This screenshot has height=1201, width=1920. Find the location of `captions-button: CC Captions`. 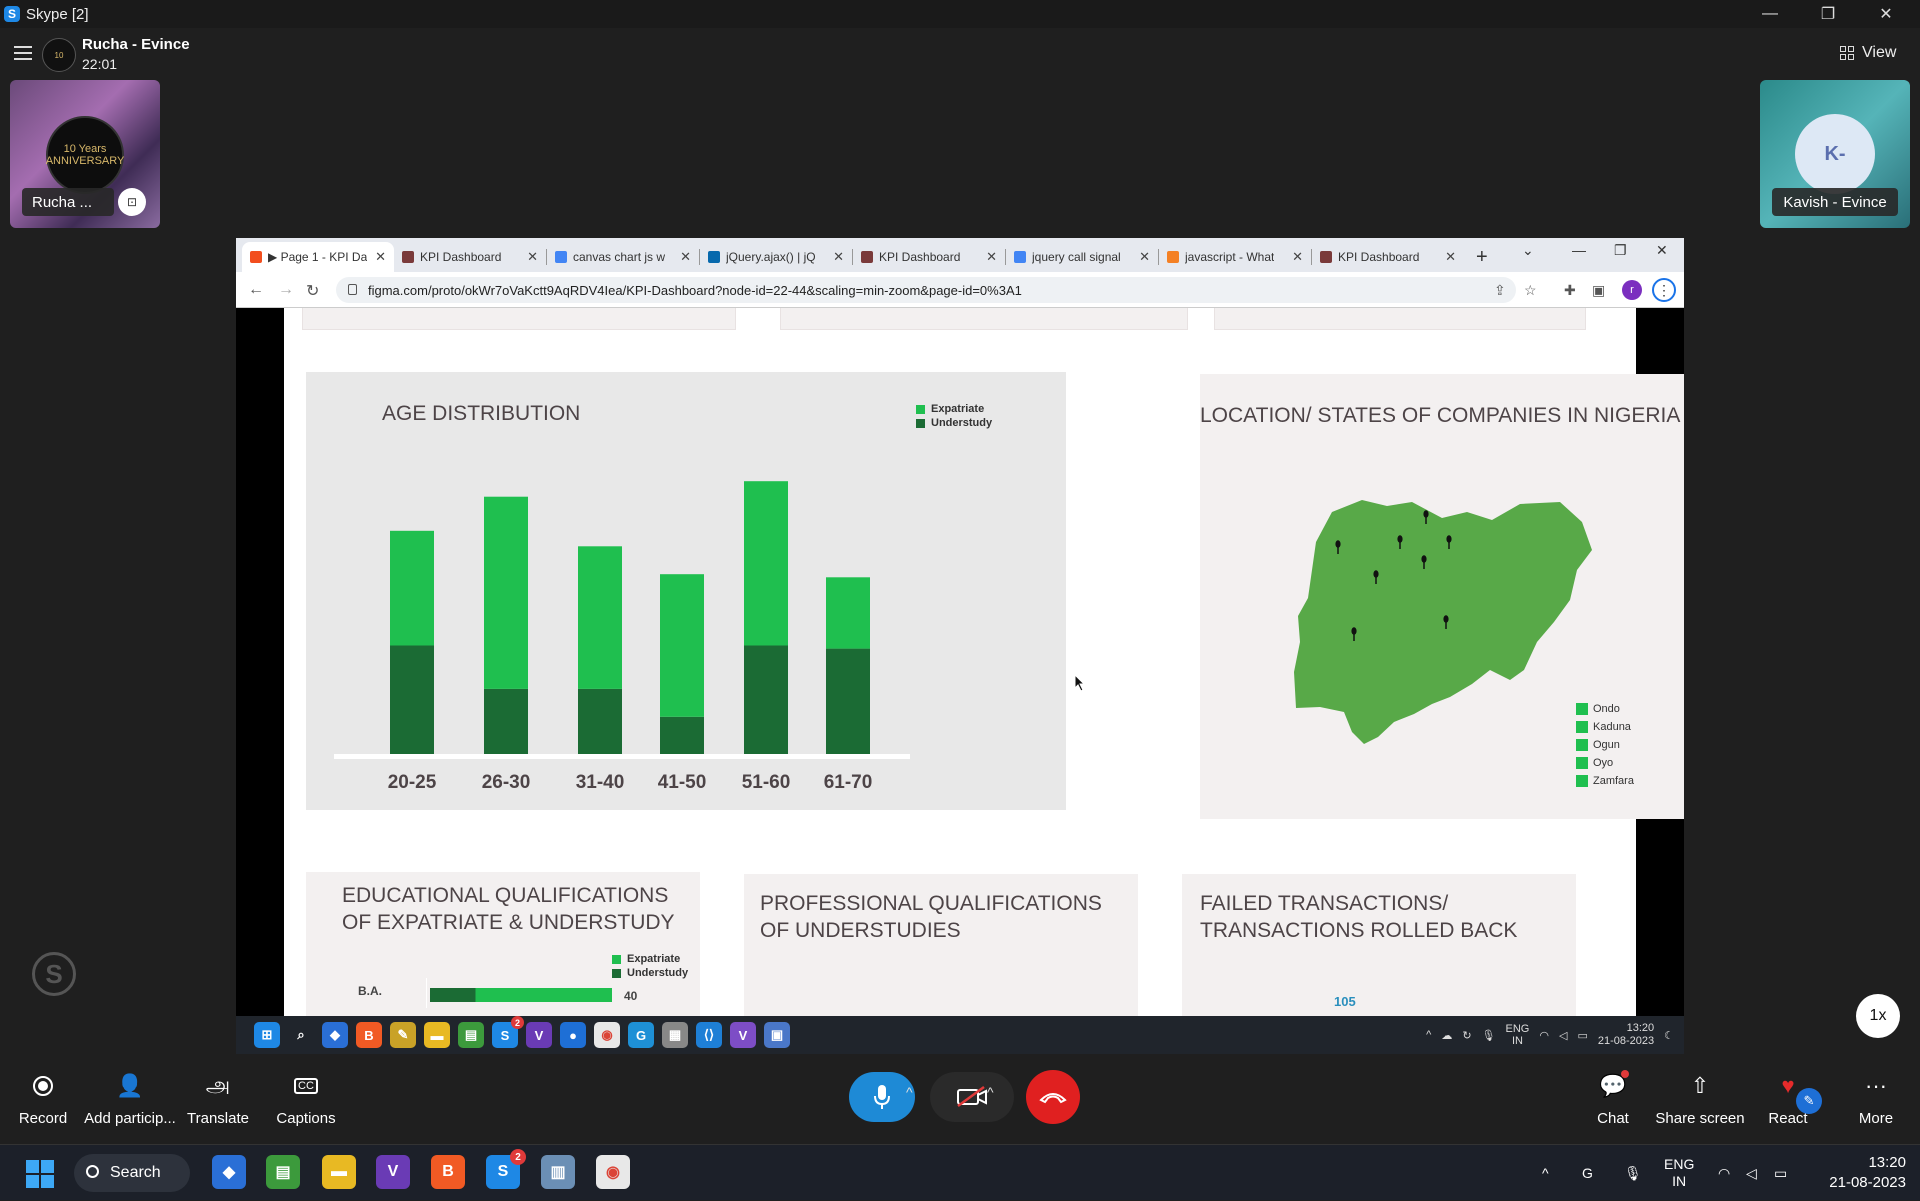

captions-button: CC Captions is located at coordinates (306, 1099).